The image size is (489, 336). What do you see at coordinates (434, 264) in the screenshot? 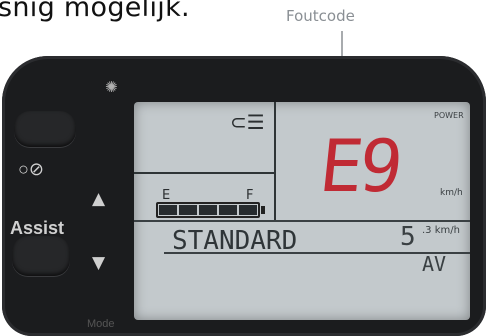
I see `trip-label: AV` at bounding box center [434, 264].